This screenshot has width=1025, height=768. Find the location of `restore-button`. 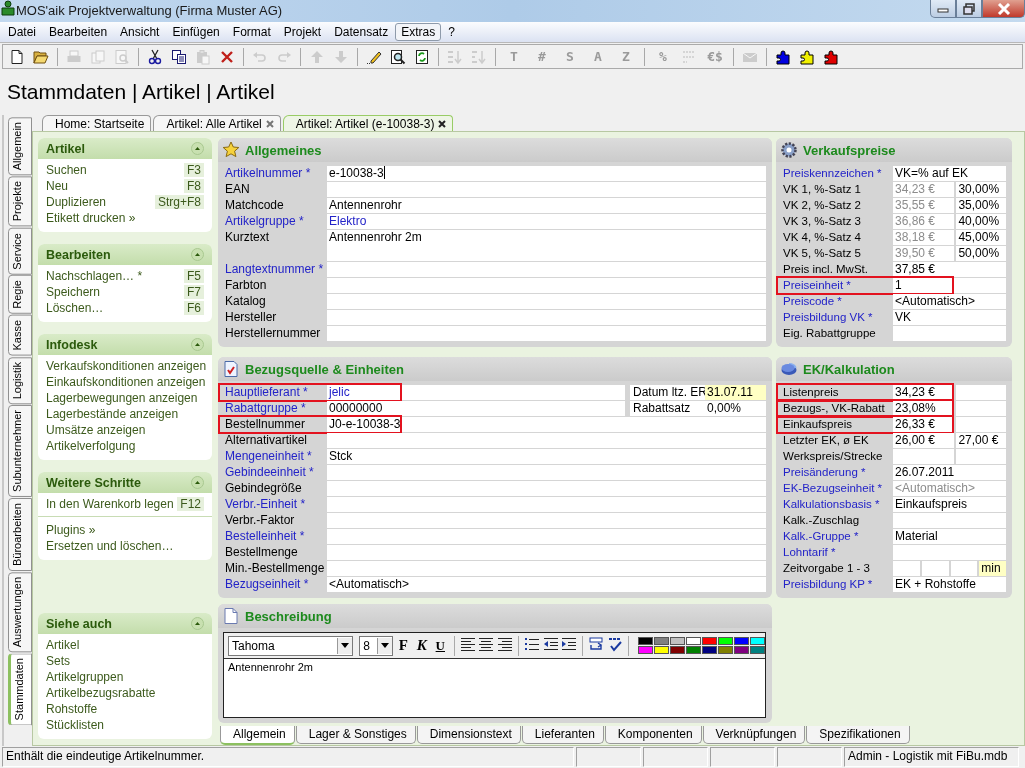

restore-button is located at coordinates (969, 9).